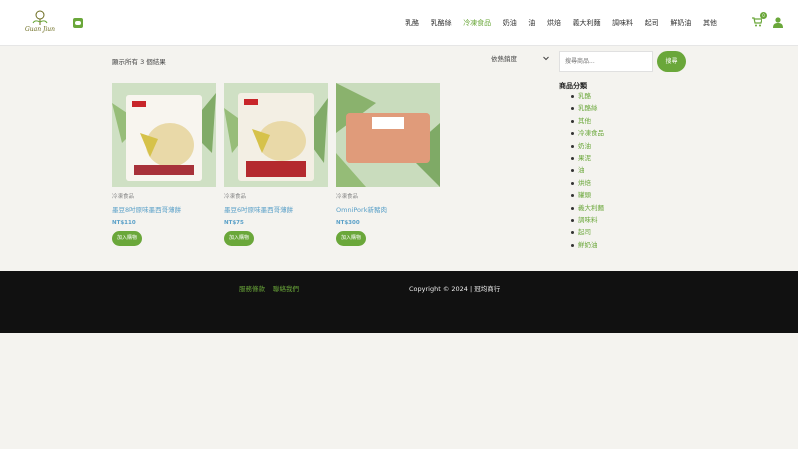  Describe the element at coordinates (546, 58) in the screenshot. I see `chevron-down-icon` at that location.